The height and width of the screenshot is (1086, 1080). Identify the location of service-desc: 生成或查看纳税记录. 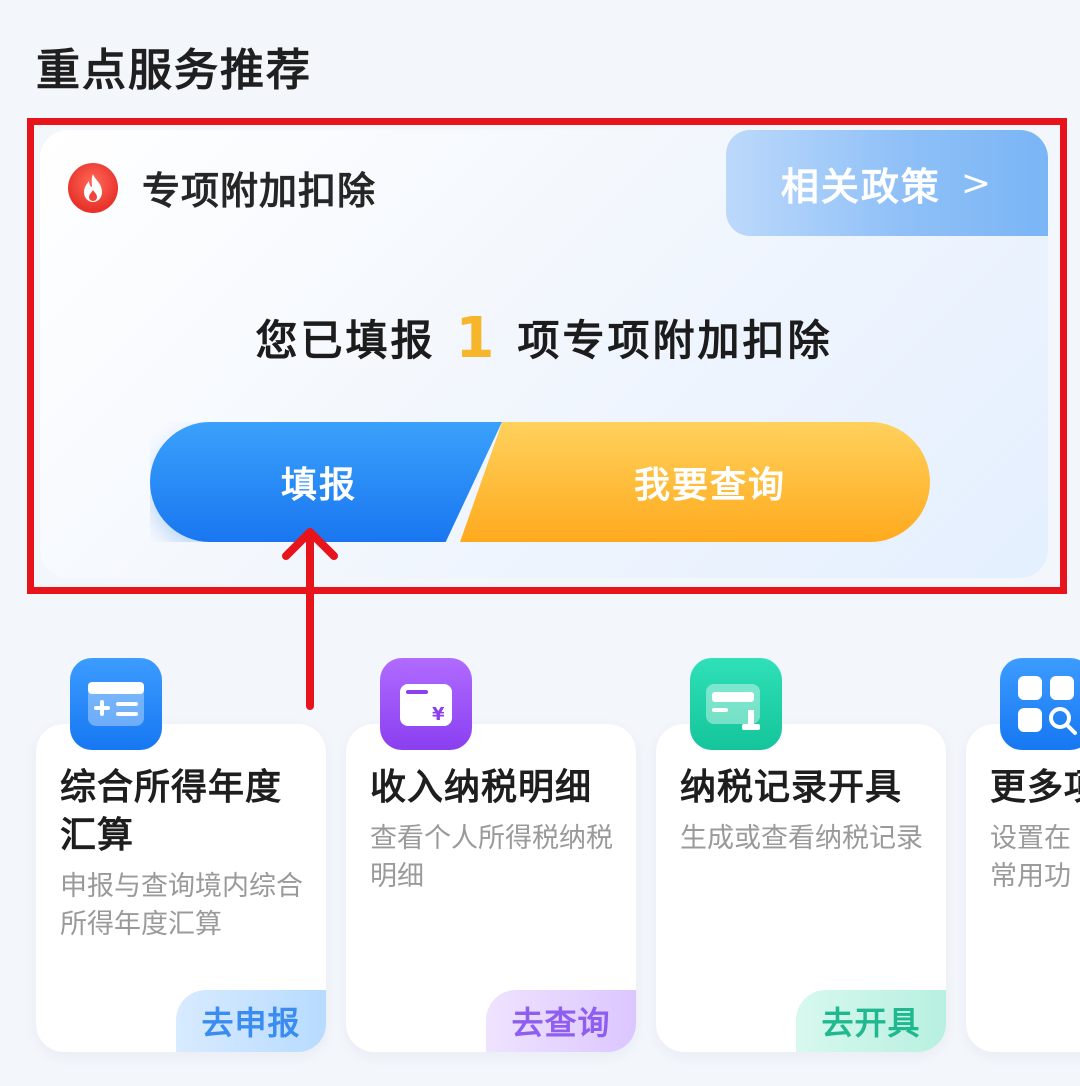
(801, 838).